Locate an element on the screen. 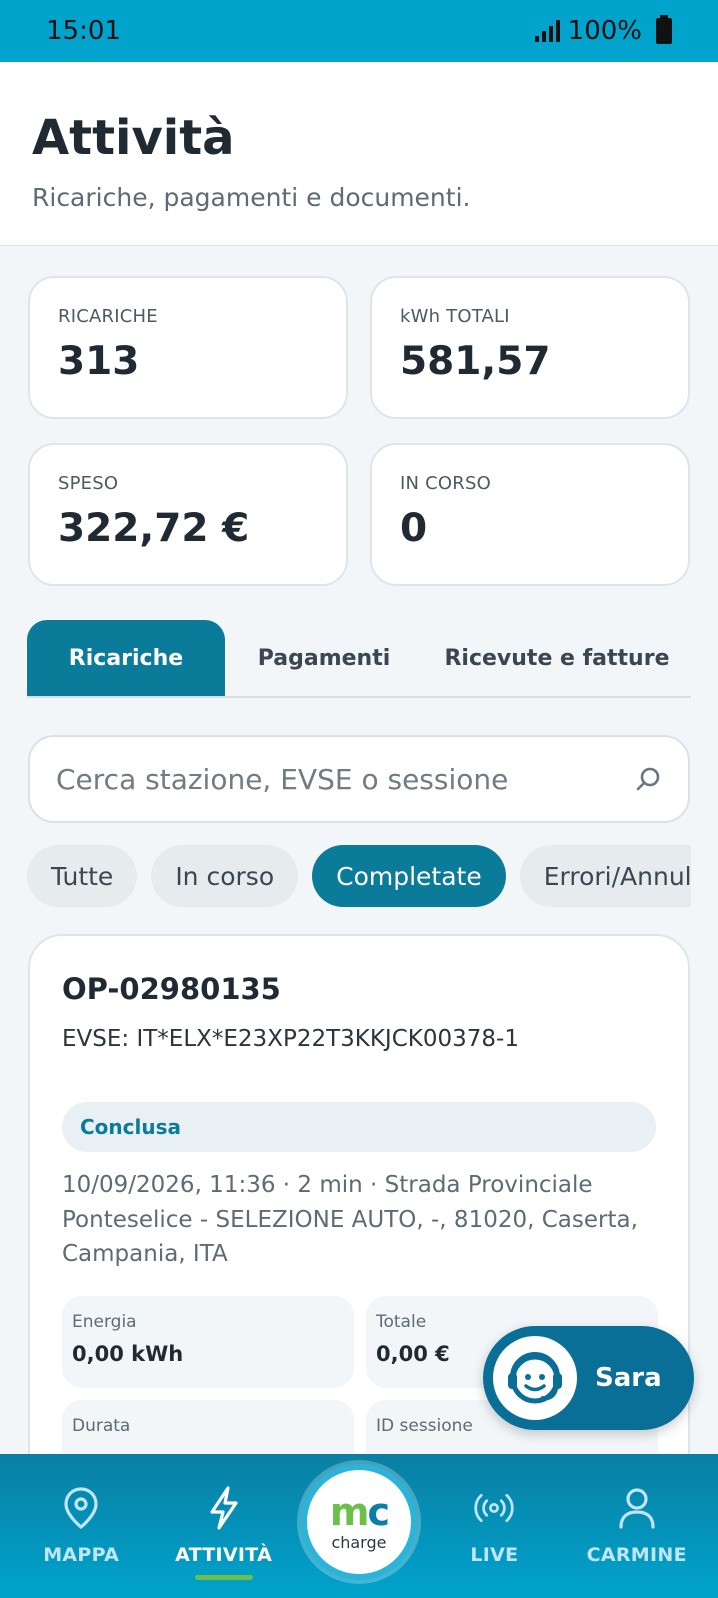  metric-label: Durata is located at coordinates (101, 1425).